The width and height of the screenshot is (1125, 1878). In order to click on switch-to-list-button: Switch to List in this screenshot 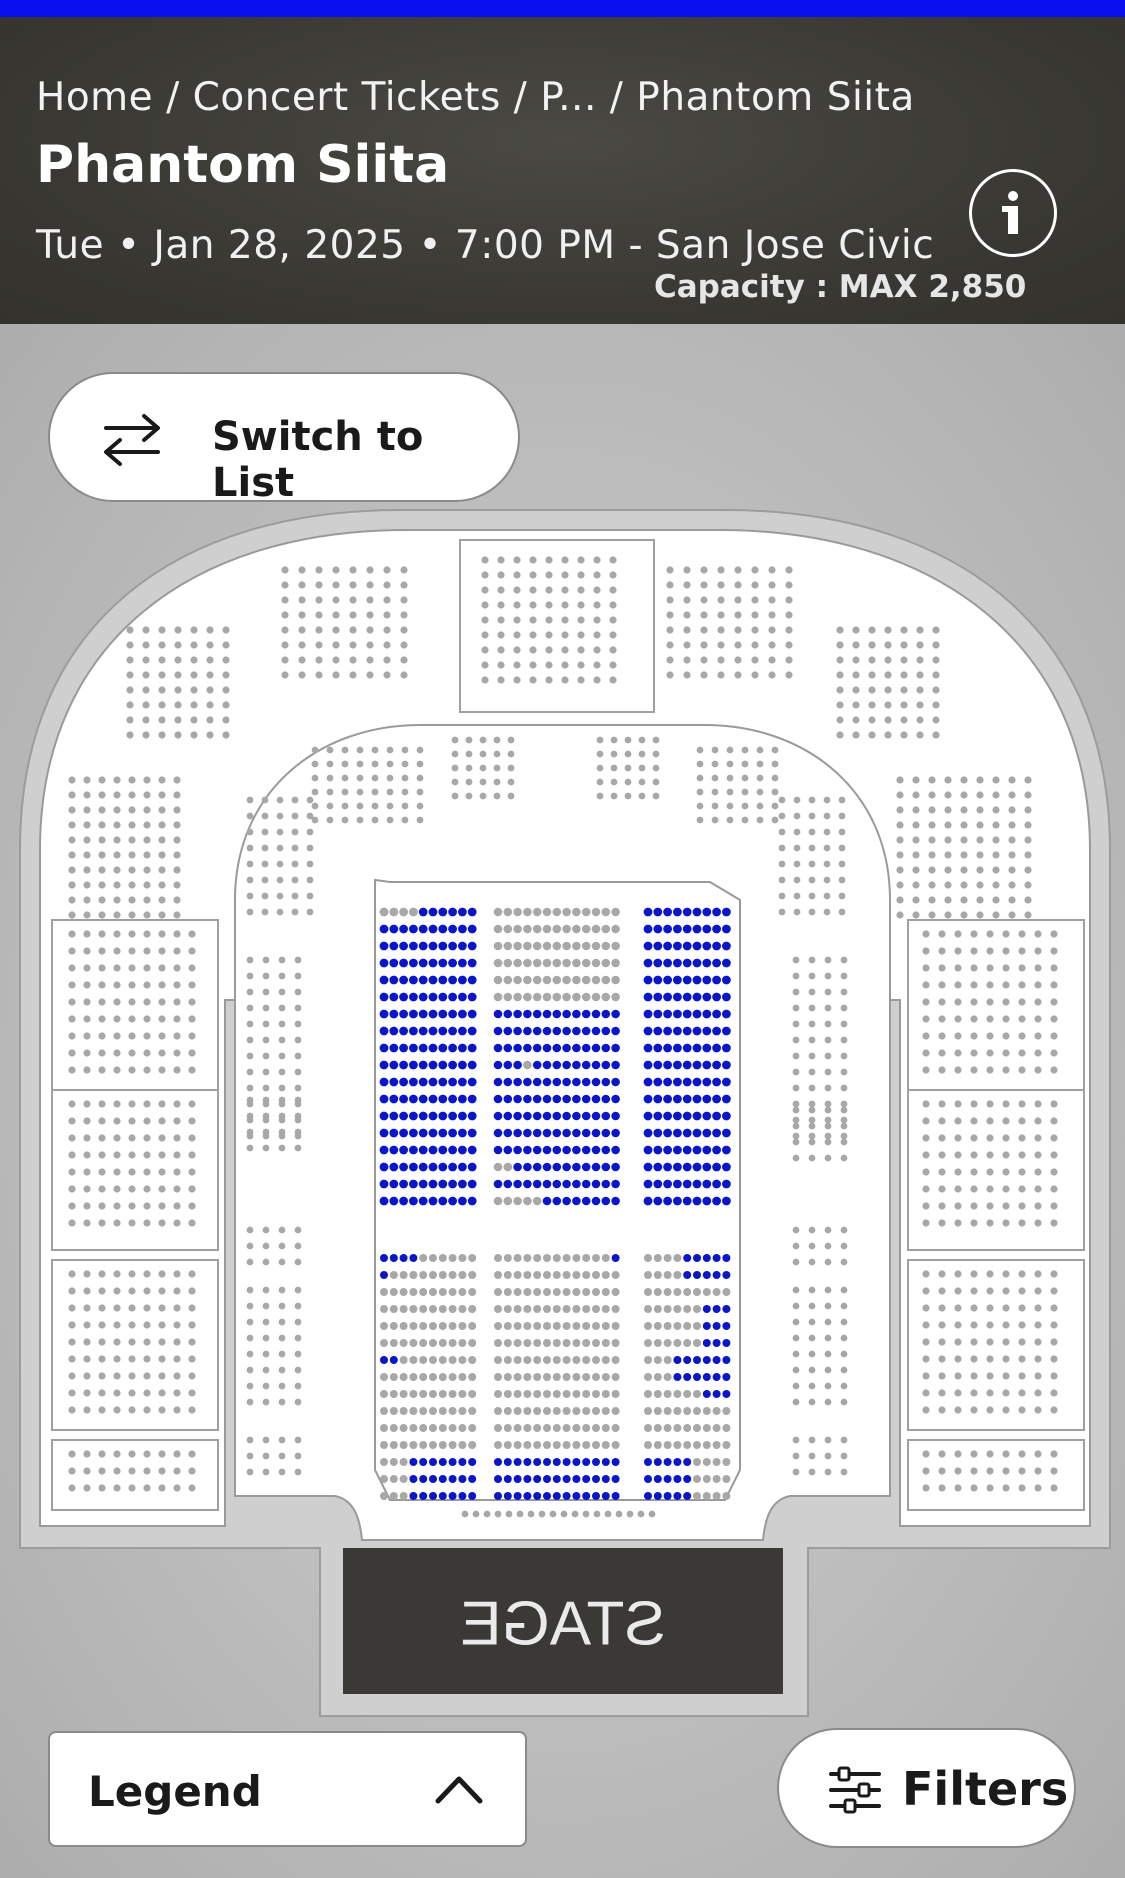, I will do `click(284, 439)`.